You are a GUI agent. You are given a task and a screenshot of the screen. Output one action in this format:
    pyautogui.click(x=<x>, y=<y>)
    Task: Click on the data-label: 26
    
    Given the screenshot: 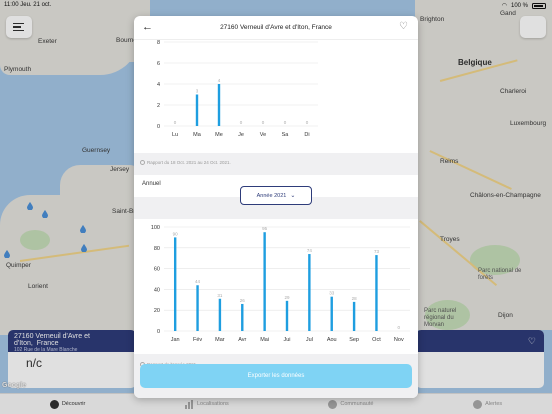 What is the action you would take?
    pyautogui.click(x=243, y=300)
    